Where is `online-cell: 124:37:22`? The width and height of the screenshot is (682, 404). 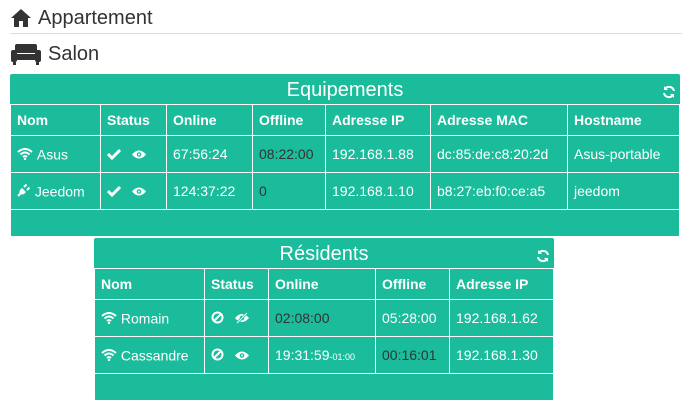
online-cell: 124:37:22 is located at coordinates (209, 191).